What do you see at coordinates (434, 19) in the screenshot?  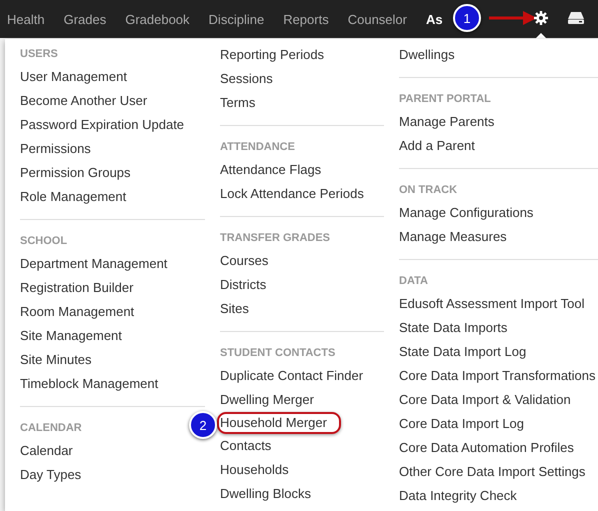 I see `nav-tab: As` at bounding box center [434, 19].